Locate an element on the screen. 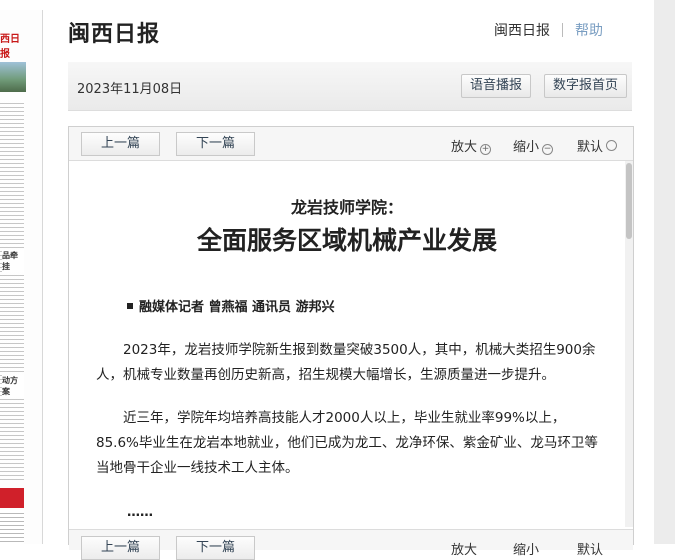  link-divider is located at coordinates (562, 30).